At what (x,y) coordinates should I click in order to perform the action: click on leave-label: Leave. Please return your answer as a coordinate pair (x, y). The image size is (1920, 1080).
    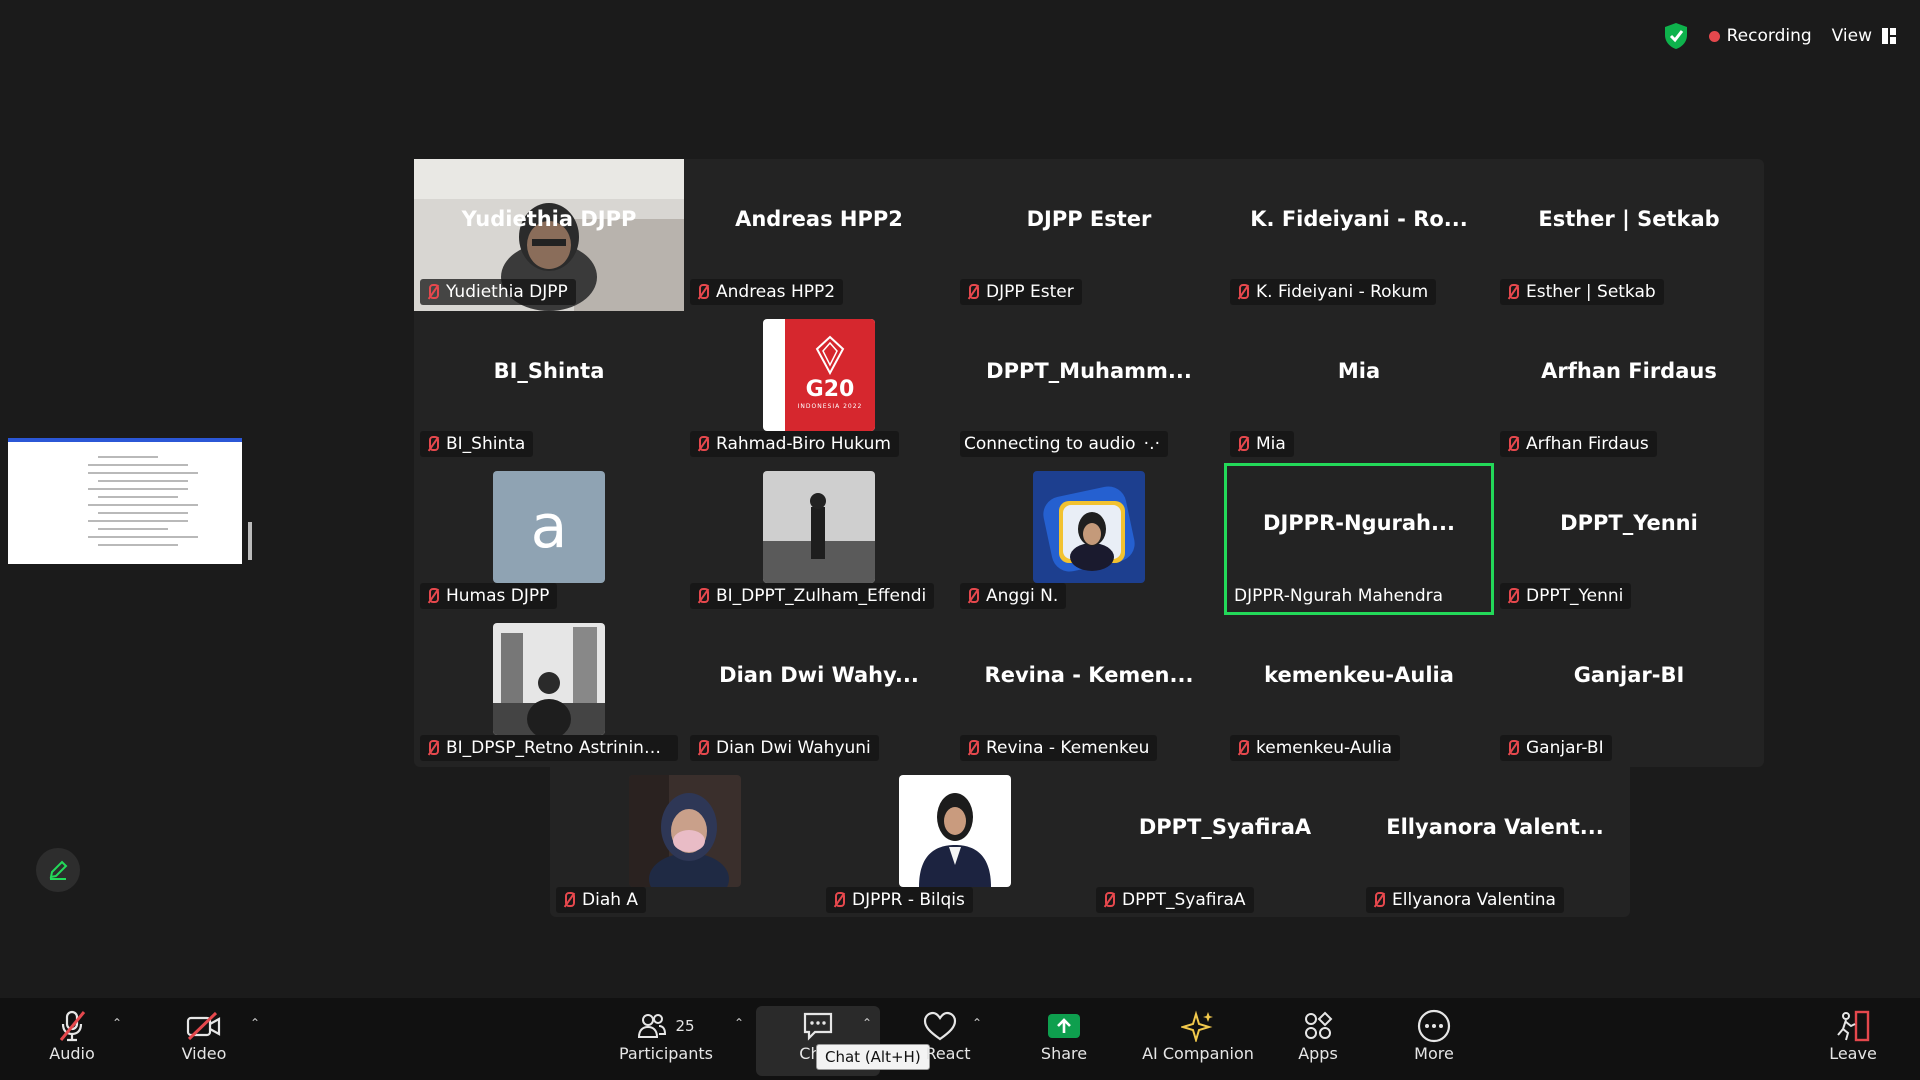
    Looking at the image, I should click on (1853, 1053).